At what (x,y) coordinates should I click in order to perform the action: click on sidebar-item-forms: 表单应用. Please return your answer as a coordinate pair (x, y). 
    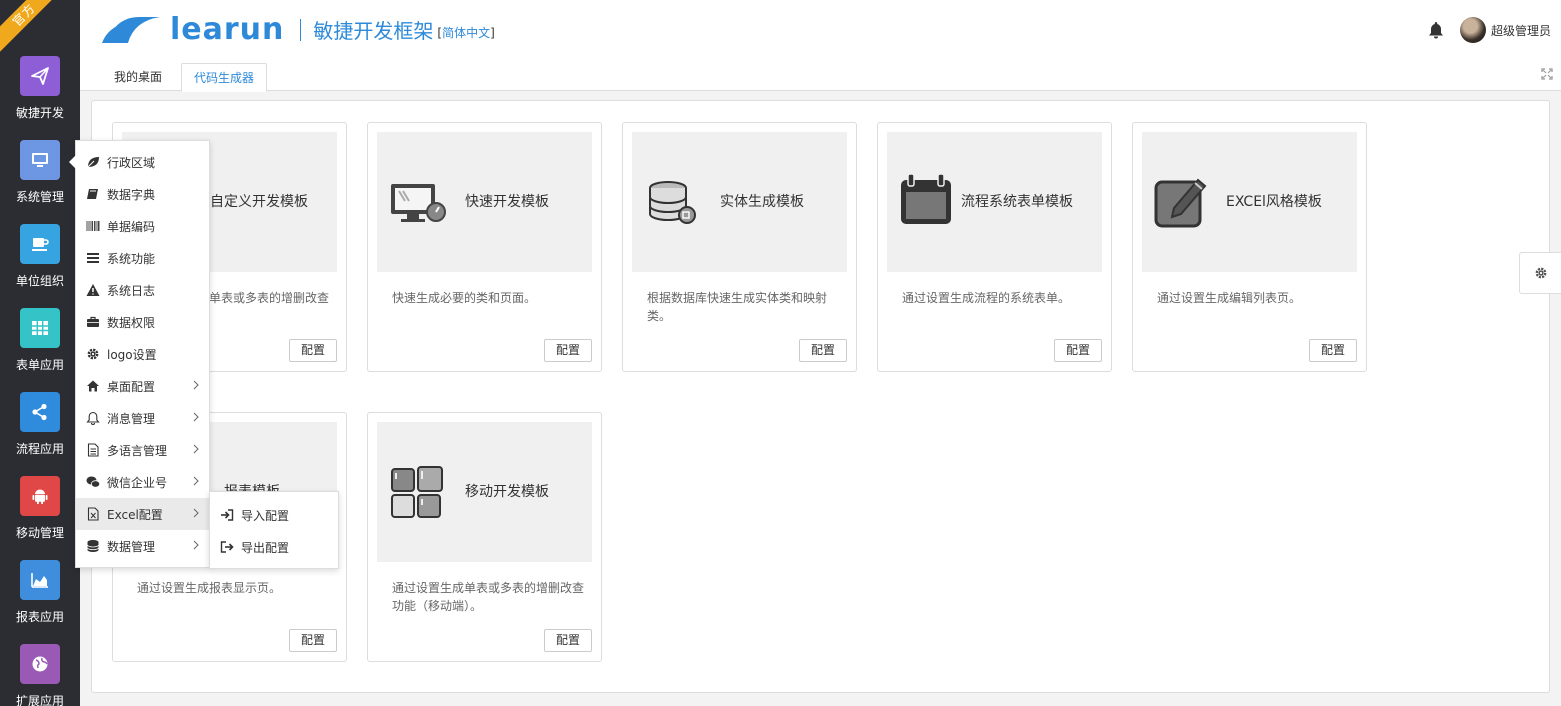
    Looking at the image, I should click on (40, 340).